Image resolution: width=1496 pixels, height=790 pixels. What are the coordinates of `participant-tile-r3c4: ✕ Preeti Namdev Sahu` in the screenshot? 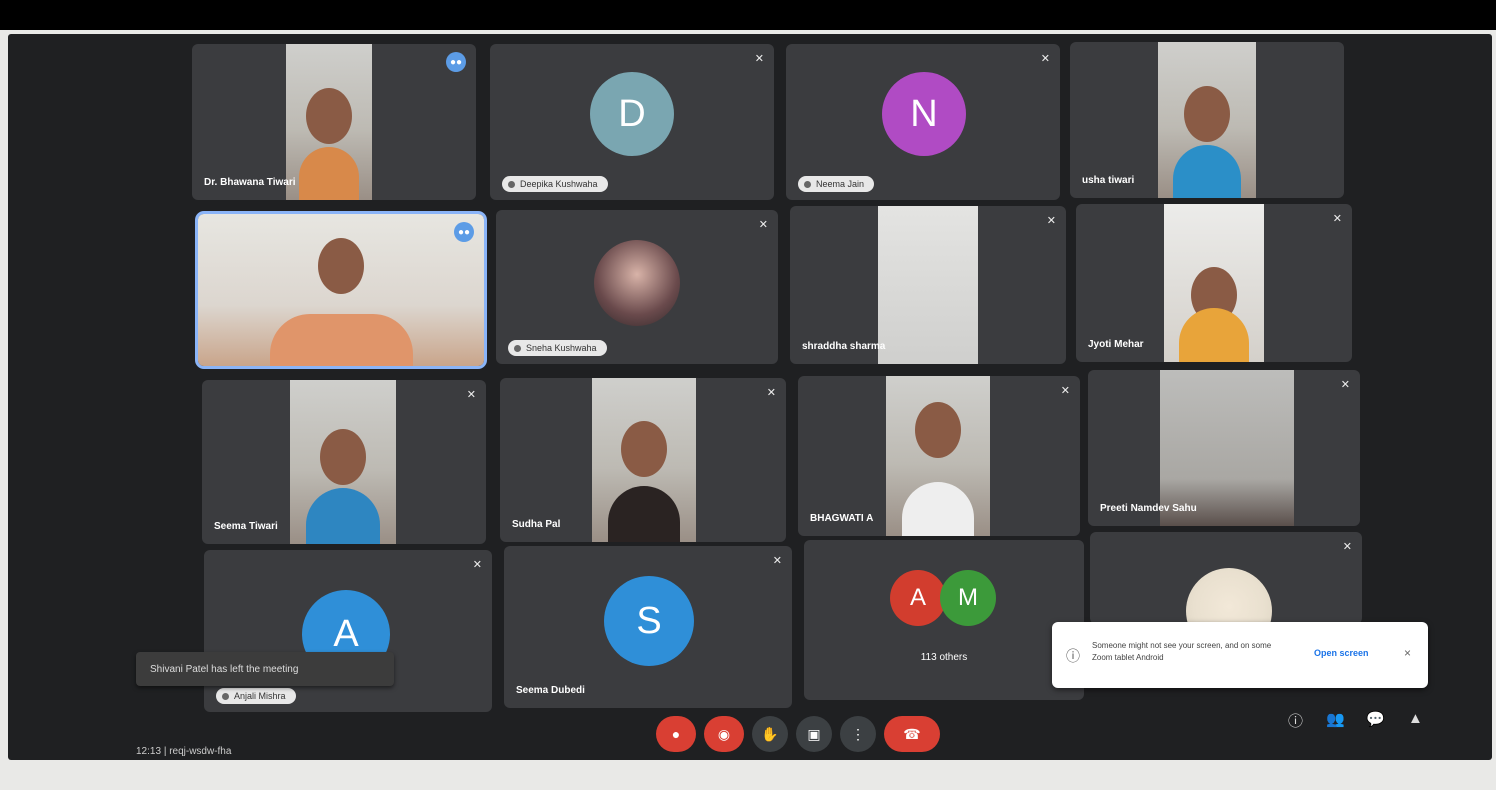 It's located at (1224, 448).